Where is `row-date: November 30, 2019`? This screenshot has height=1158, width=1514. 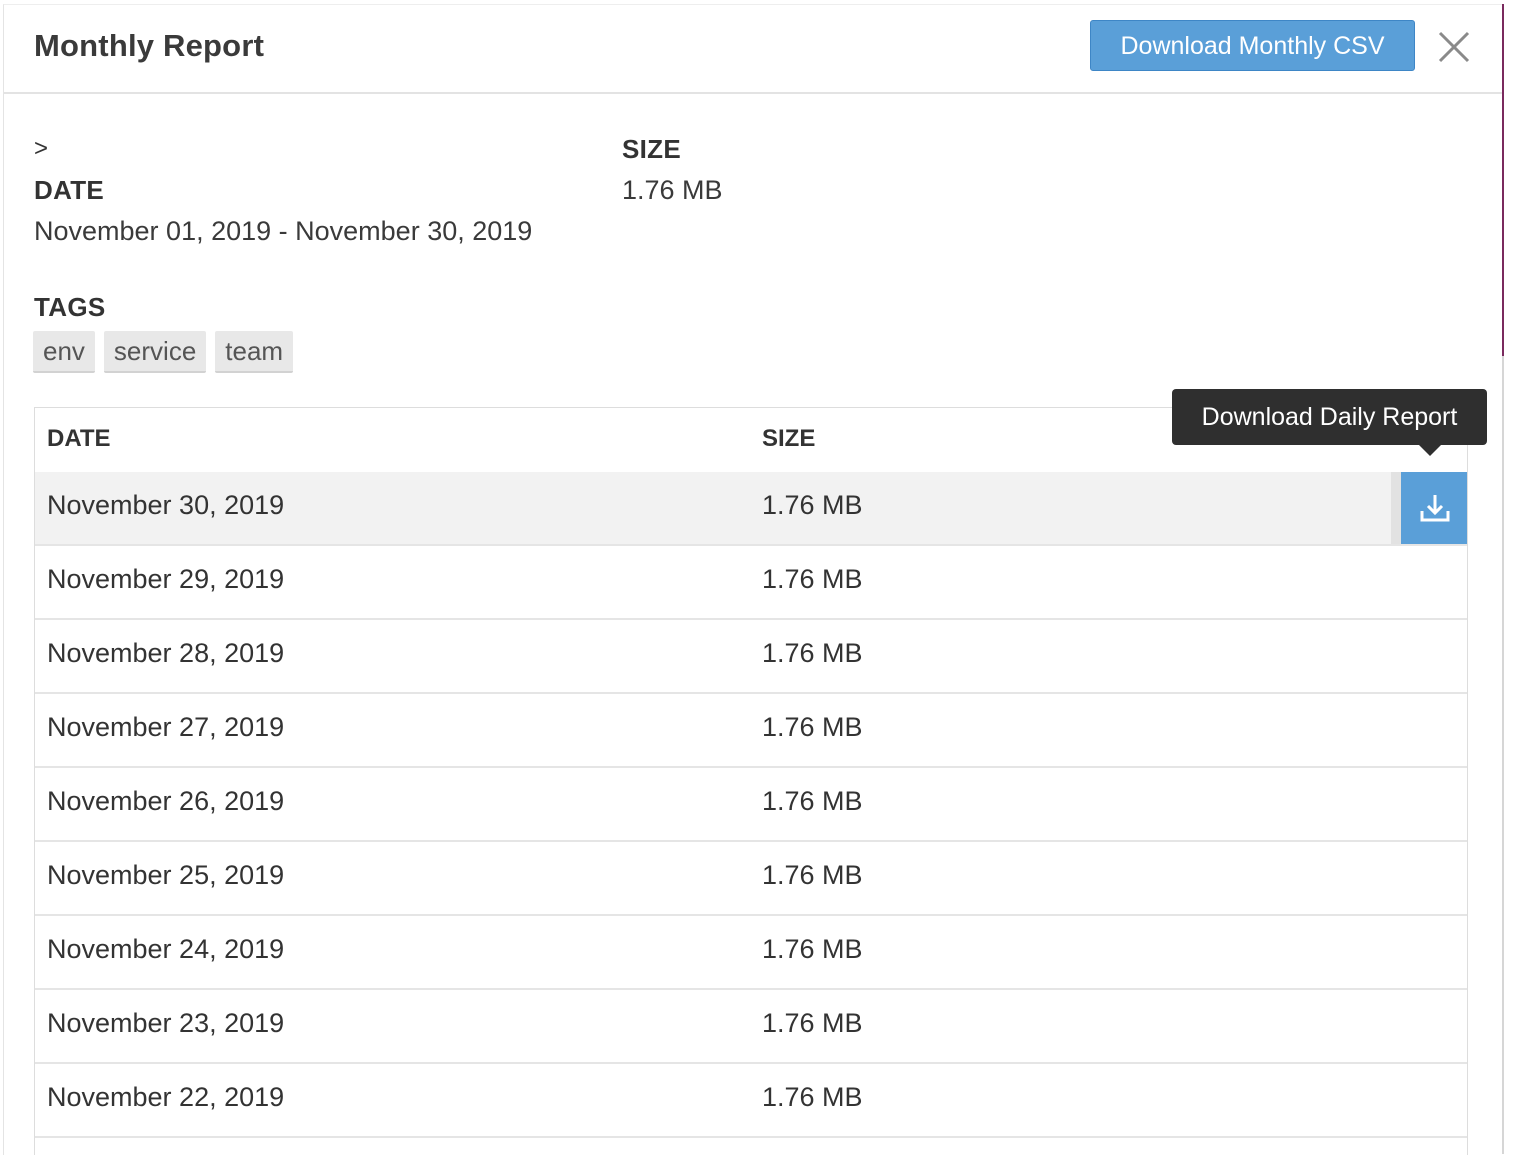 row-date: November 30, 2019 is located at coordinates (166, 505).